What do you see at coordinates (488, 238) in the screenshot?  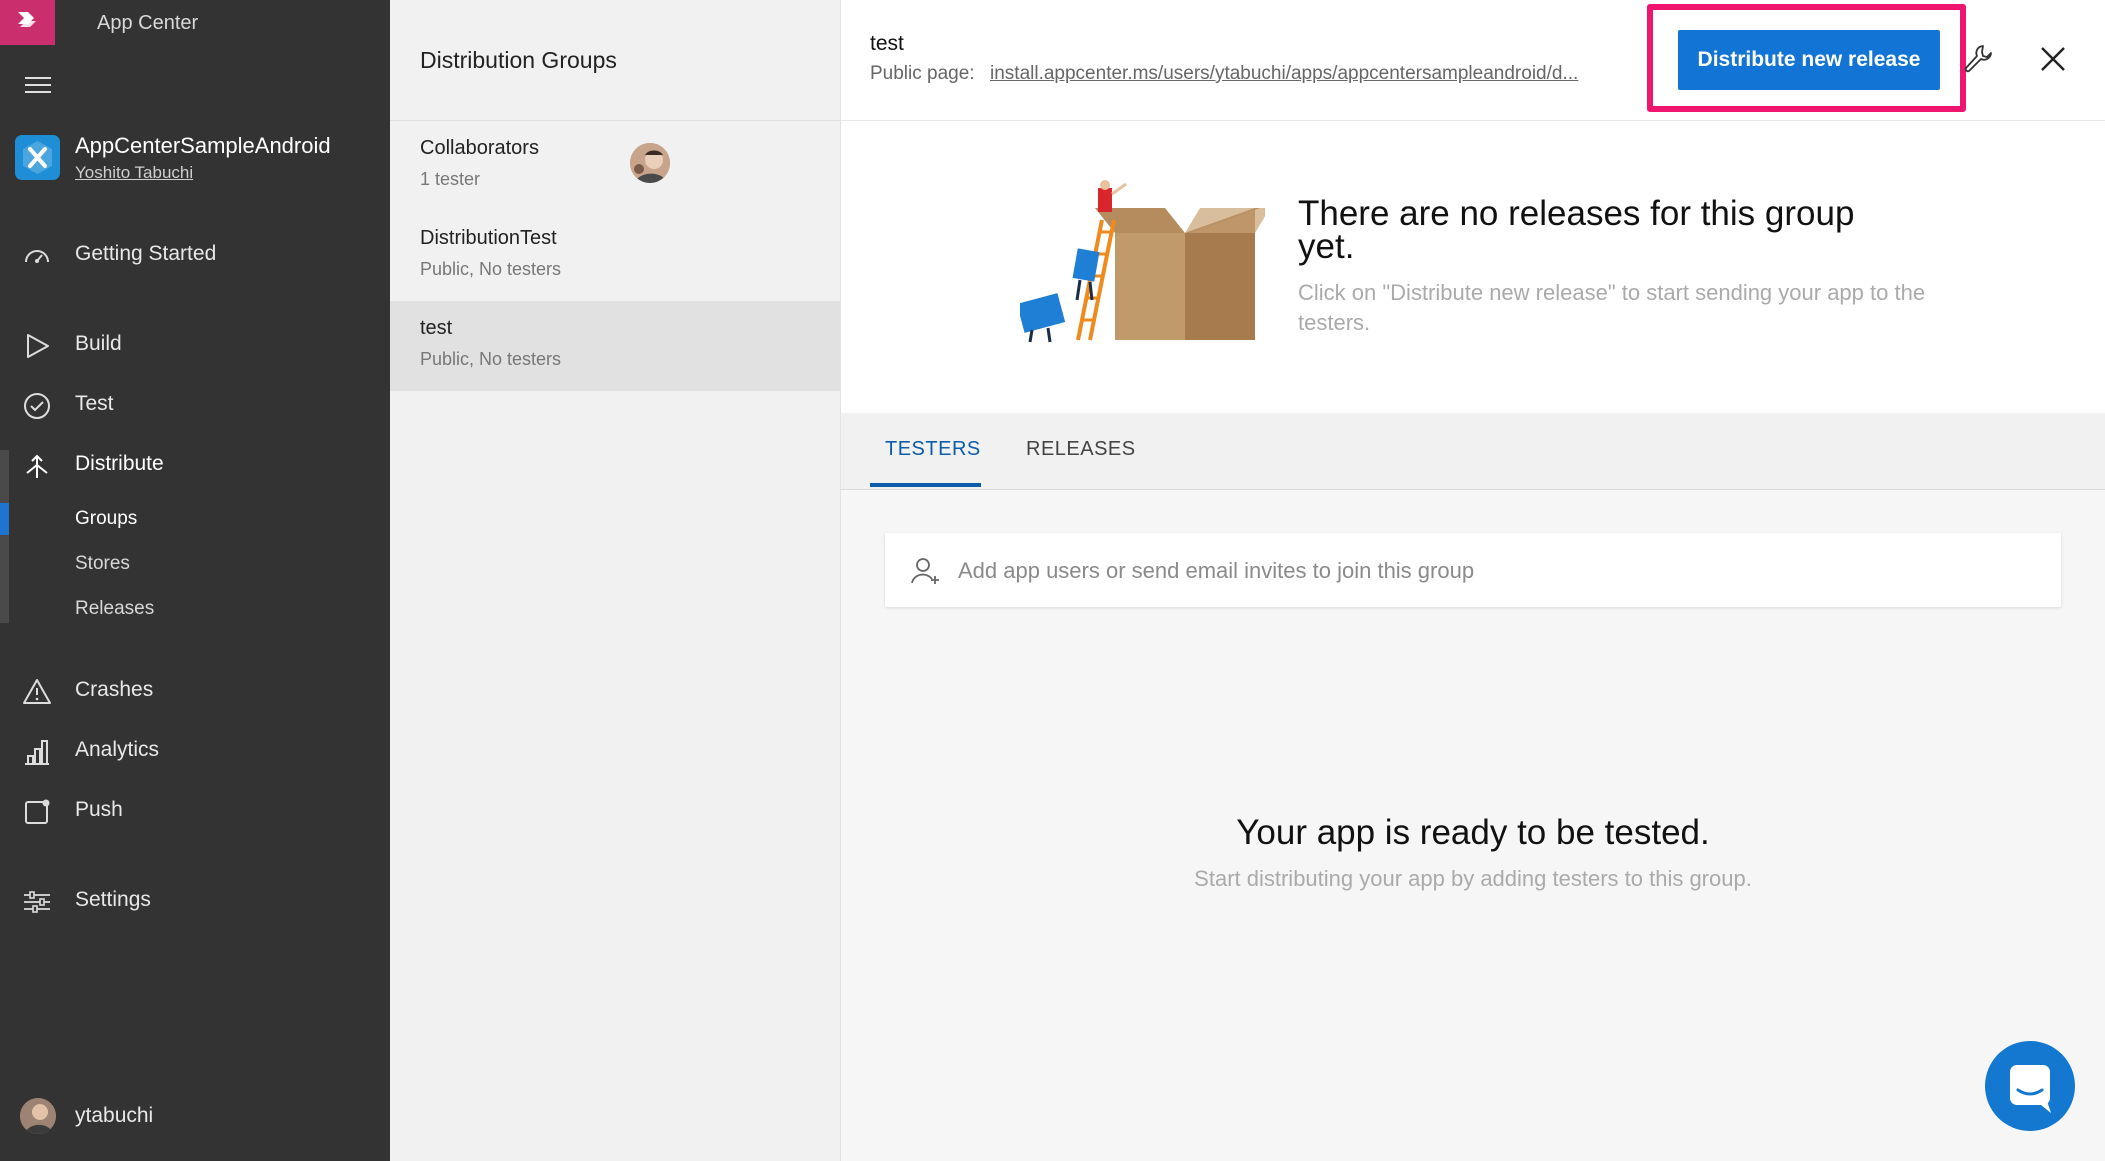 I see `group-name: DistributionTest` at bounding box center [488, 238].